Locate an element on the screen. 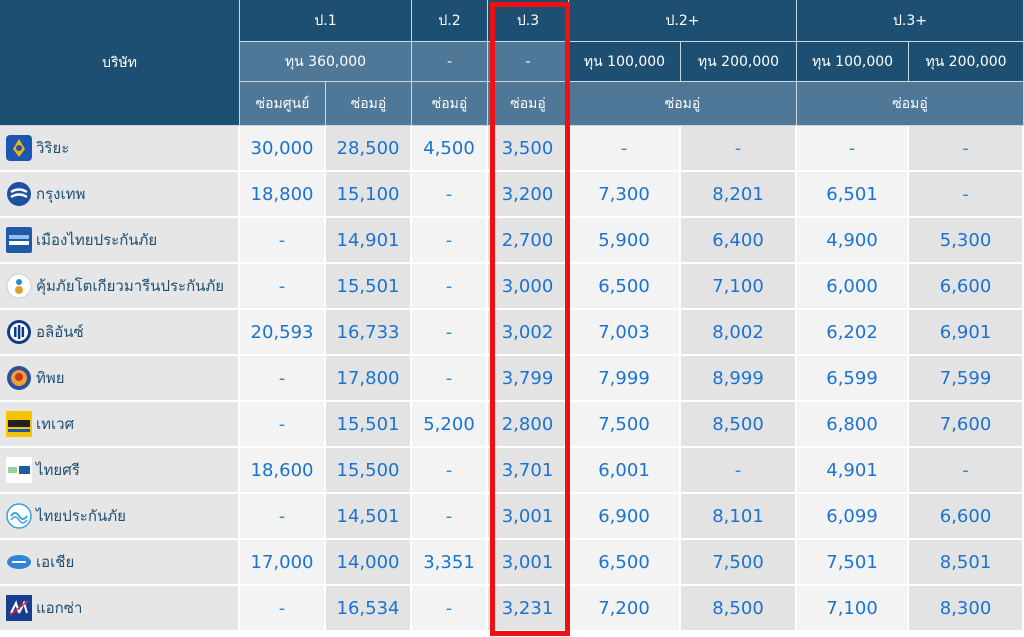  price-cell: 6,000 is located at coordinates (853, 287).